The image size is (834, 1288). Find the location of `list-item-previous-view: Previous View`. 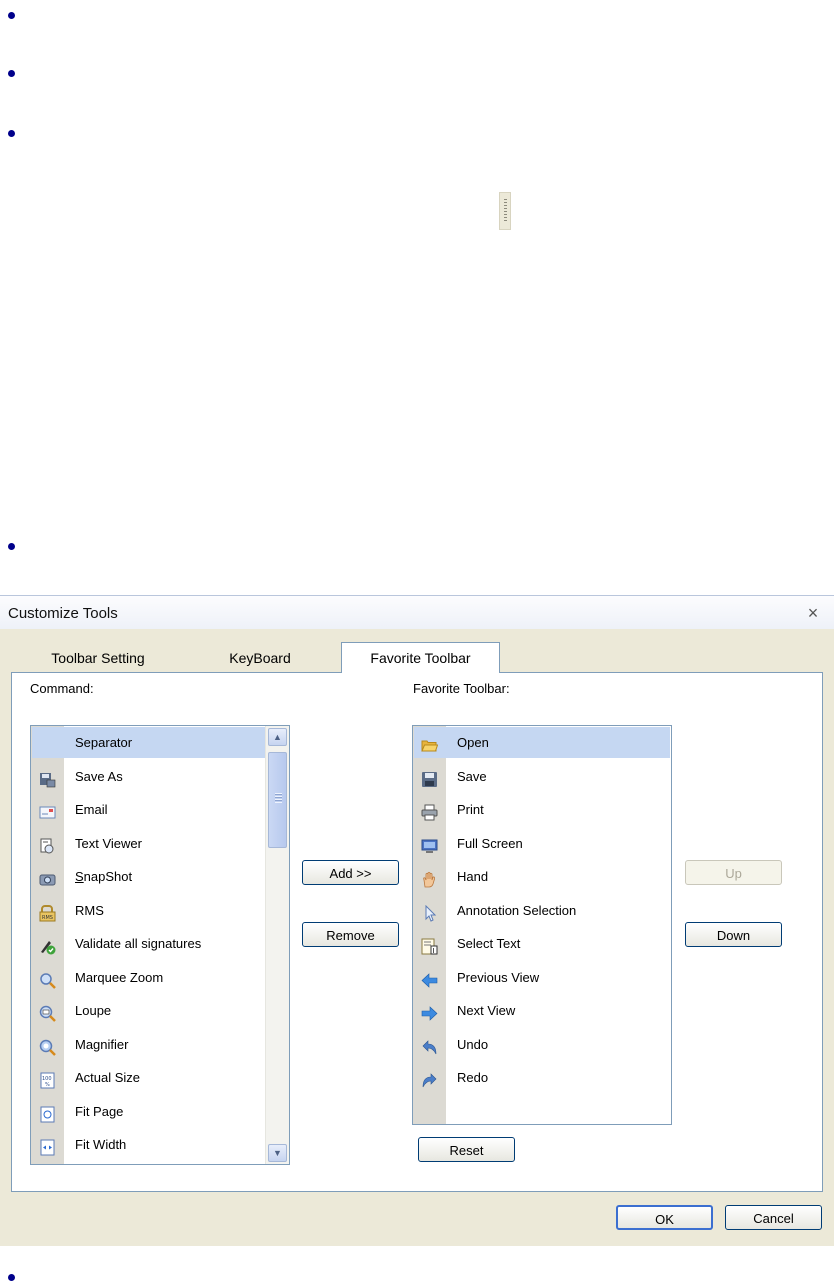

list-item-previous-view: Previous View is located at coordinates (542, 977).